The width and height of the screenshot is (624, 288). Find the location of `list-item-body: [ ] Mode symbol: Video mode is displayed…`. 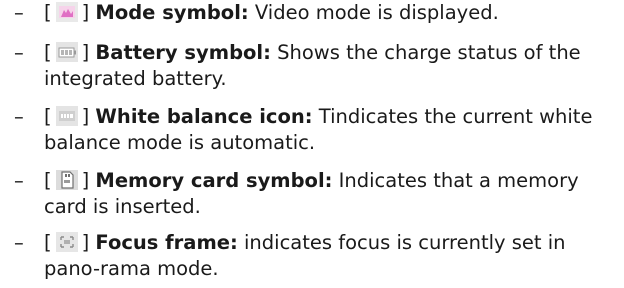

list-item-body: [ ] Mode symbol: Video mode is displayed… is located at coordinates (334, 13).